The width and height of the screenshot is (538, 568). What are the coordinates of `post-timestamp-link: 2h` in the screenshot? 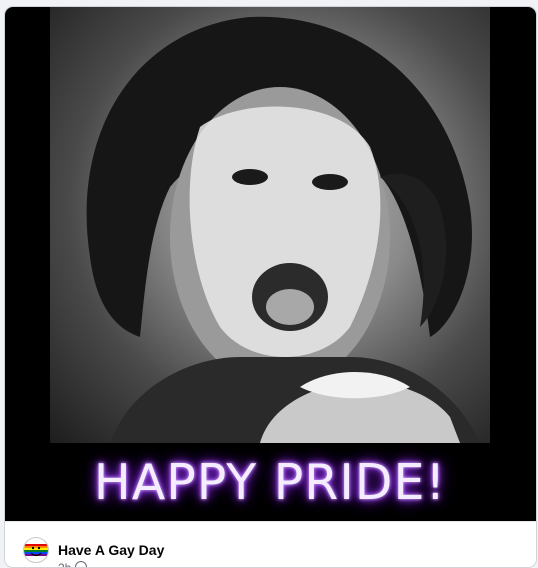 It's located at (64, 564).